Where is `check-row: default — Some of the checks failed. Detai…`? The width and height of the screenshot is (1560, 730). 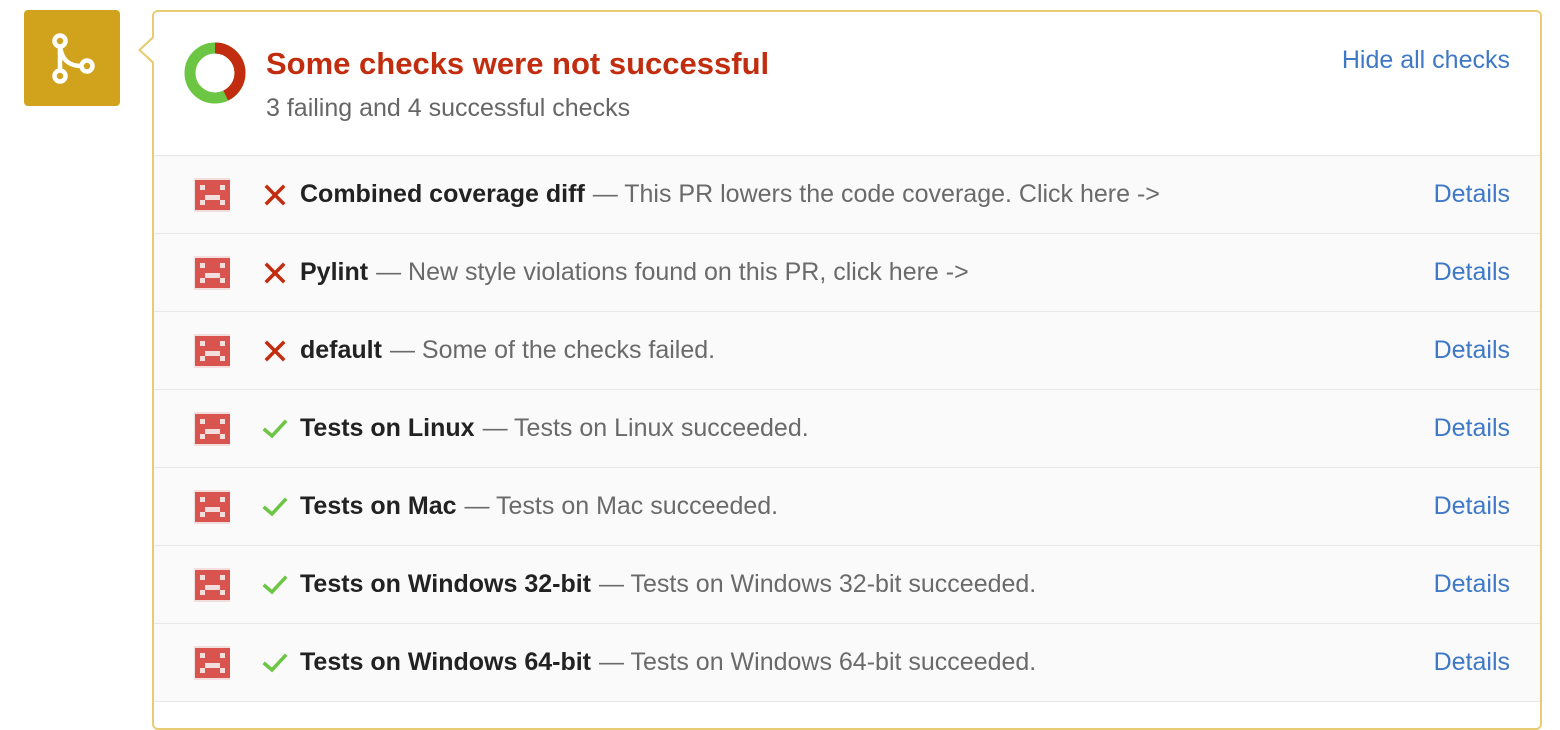 check-row: default — Some of the checks failed. Detai… is located at coordinates (847, 351).